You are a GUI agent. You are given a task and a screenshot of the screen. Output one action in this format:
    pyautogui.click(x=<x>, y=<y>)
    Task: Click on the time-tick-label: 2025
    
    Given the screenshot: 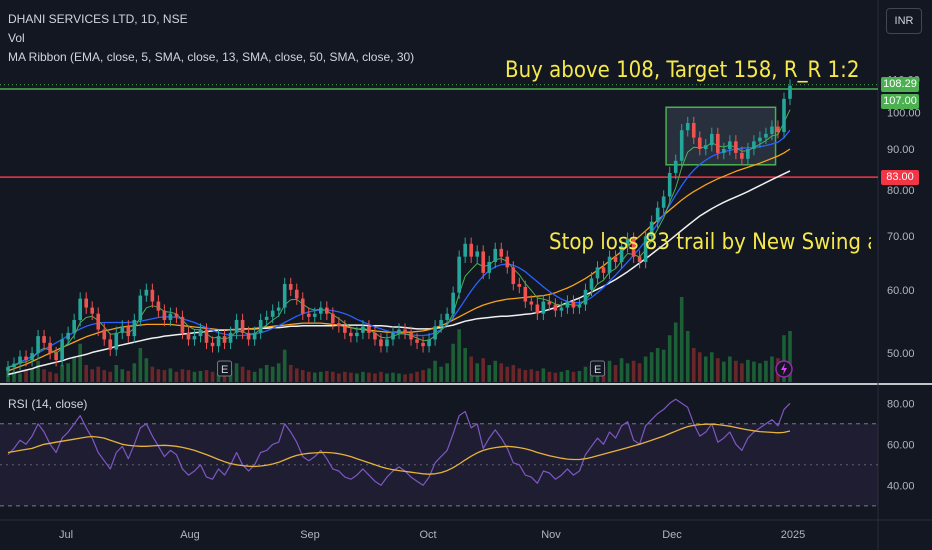 What is the action you would take?
    pyautogui.click(x=793, y=535)
    